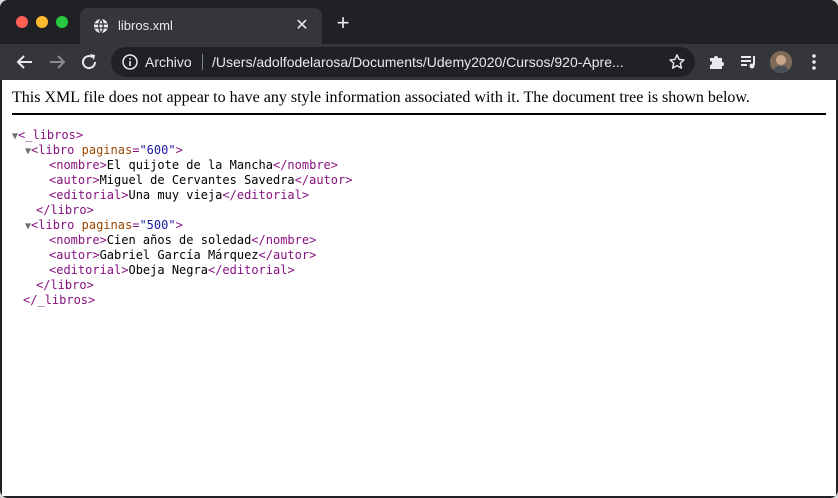  What do you see at coordinates (42, 22) in the screenshot?
I see `minimize-window-button` at bounding box center [42, 22].